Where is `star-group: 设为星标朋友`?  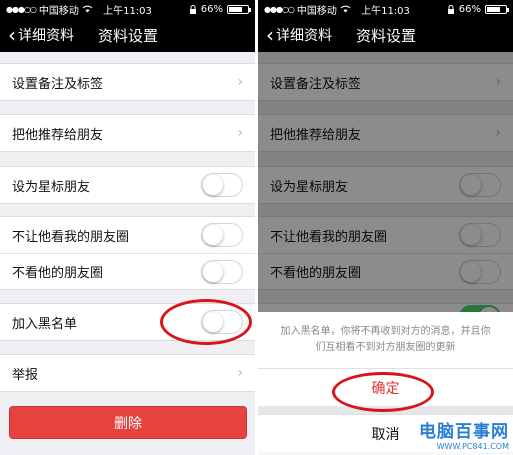 star-group: 设为星标朋友 is located at coordinates (127, 185).